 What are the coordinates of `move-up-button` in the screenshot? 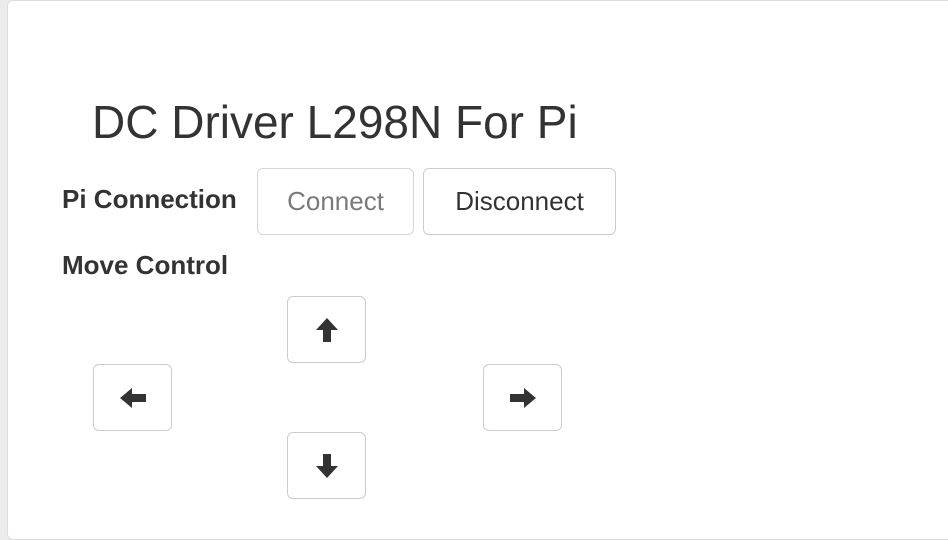 It's located at (326, 329).